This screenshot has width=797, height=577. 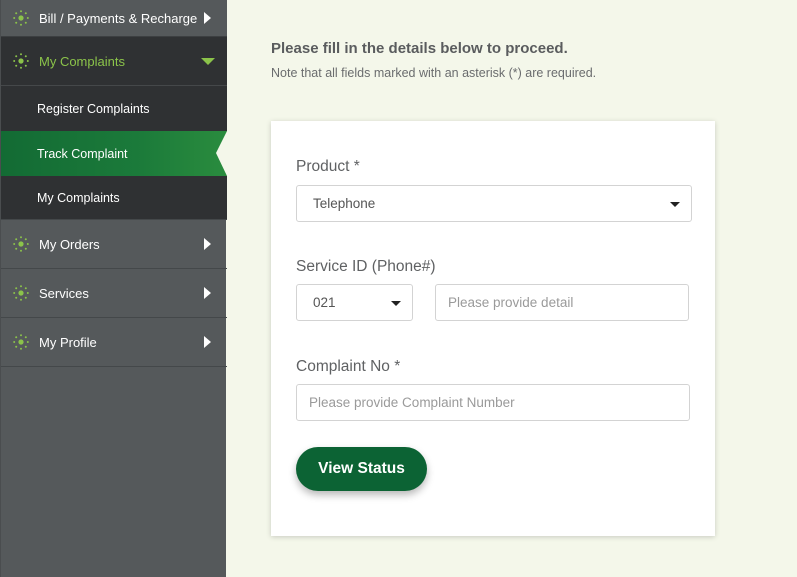 What do you see at coordinates (82, 153) in the screenshot?
I see `sidebar-subitem-label: Track Complaint` at bounding box center [82, 153].